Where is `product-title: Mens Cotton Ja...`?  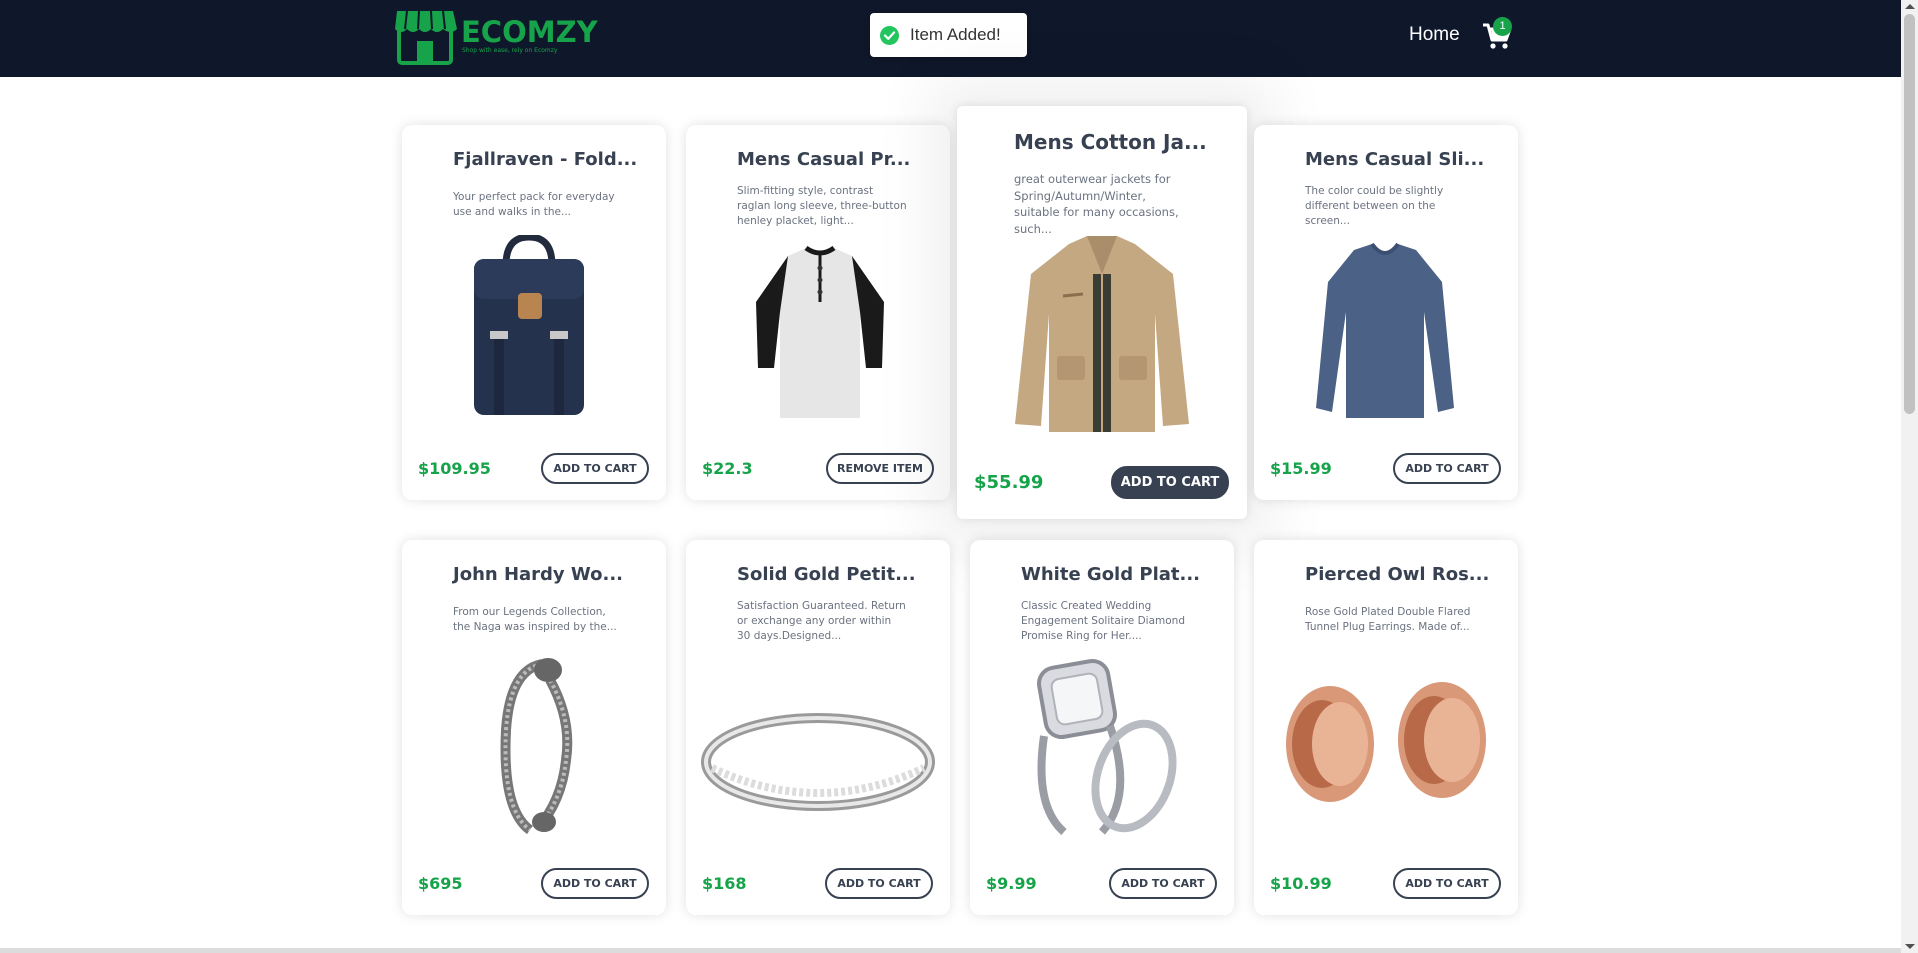
product-title: Mens Cotton Ja... is located at coordinates (1110, 142).